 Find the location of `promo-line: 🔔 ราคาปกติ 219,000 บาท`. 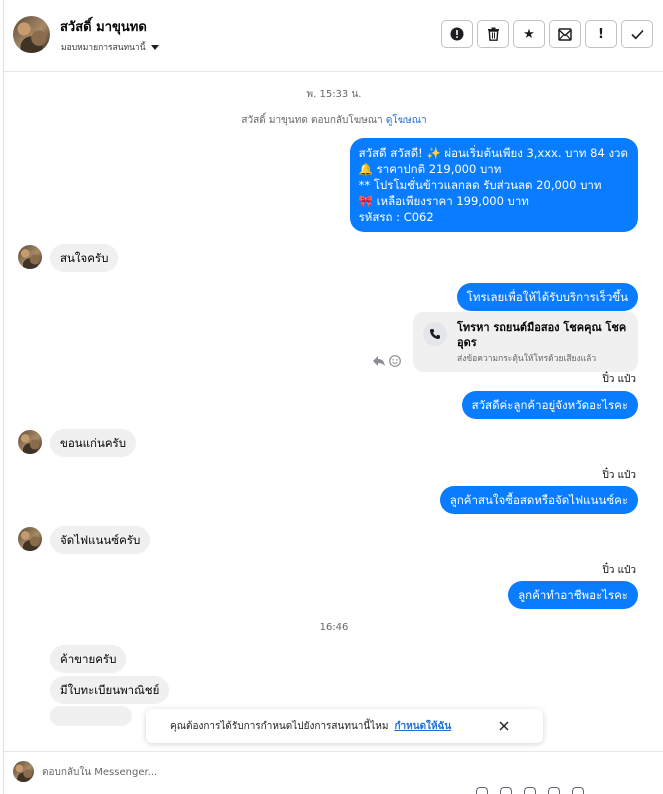

promo-line: 🔔 ราคาปกติ 219,000 บาท is located at coordinates (430, 169).